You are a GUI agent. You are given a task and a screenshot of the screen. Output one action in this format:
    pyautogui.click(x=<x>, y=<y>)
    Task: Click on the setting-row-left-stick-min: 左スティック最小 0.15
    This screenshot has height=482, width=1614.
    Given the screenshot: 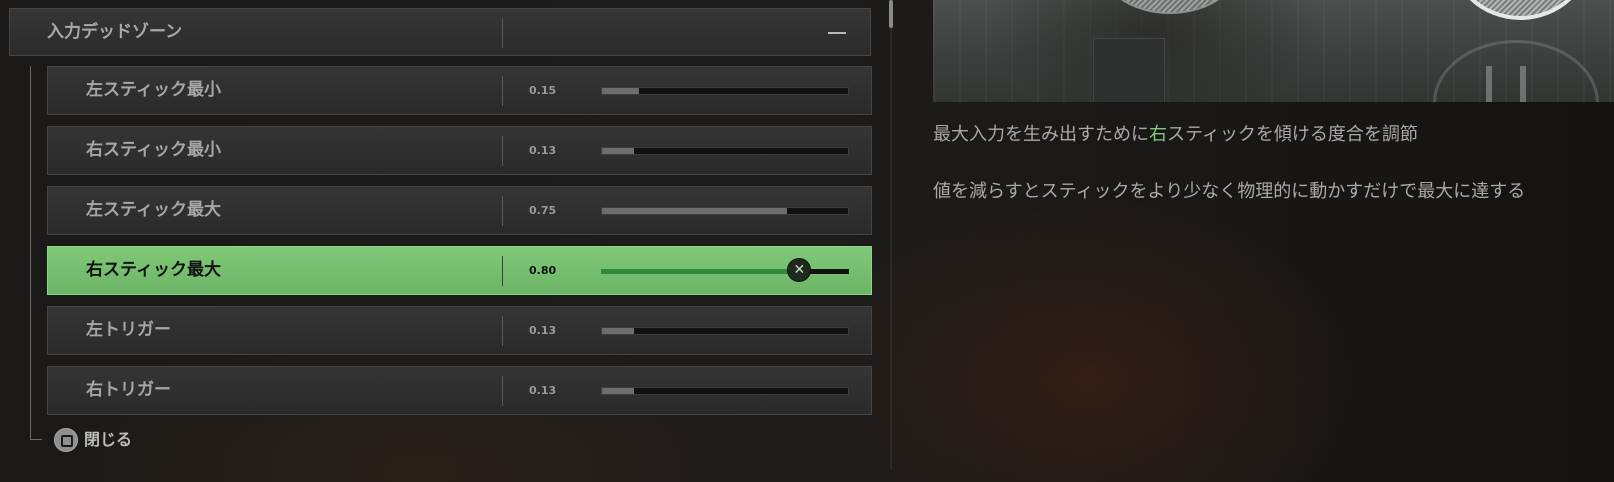 What is the action you would take?
    pyautogui.click(x=459, y=90)
    